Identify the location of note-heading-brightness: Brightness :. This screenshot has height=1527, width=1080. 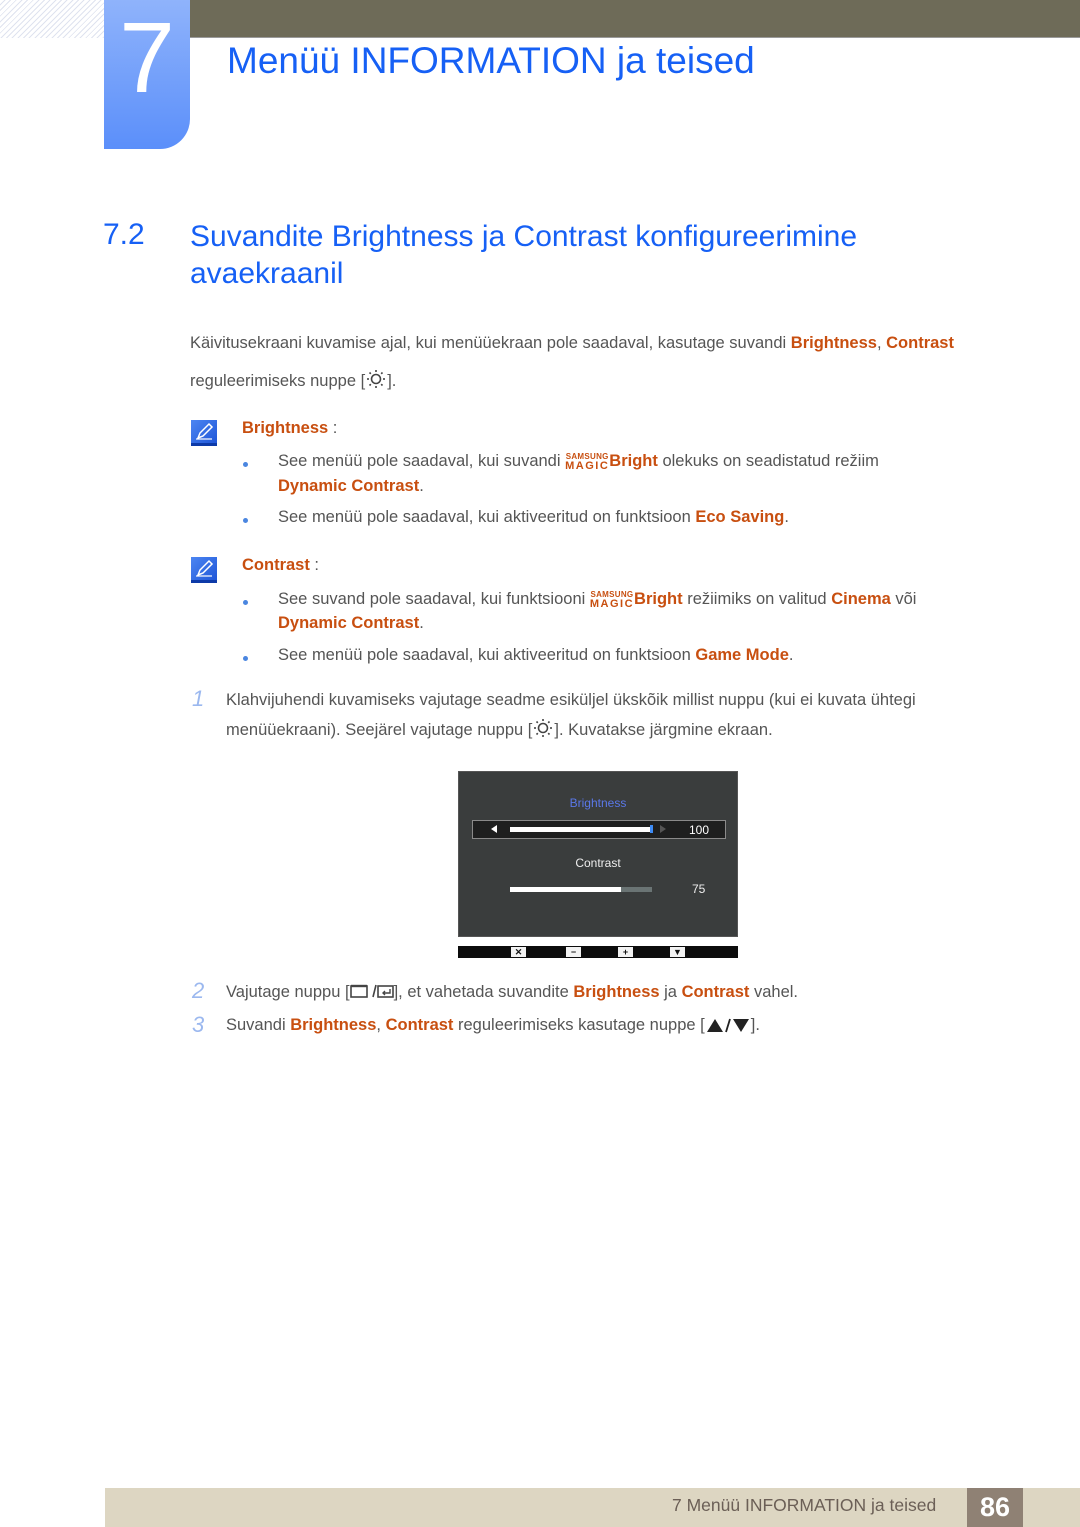
(289, 428).